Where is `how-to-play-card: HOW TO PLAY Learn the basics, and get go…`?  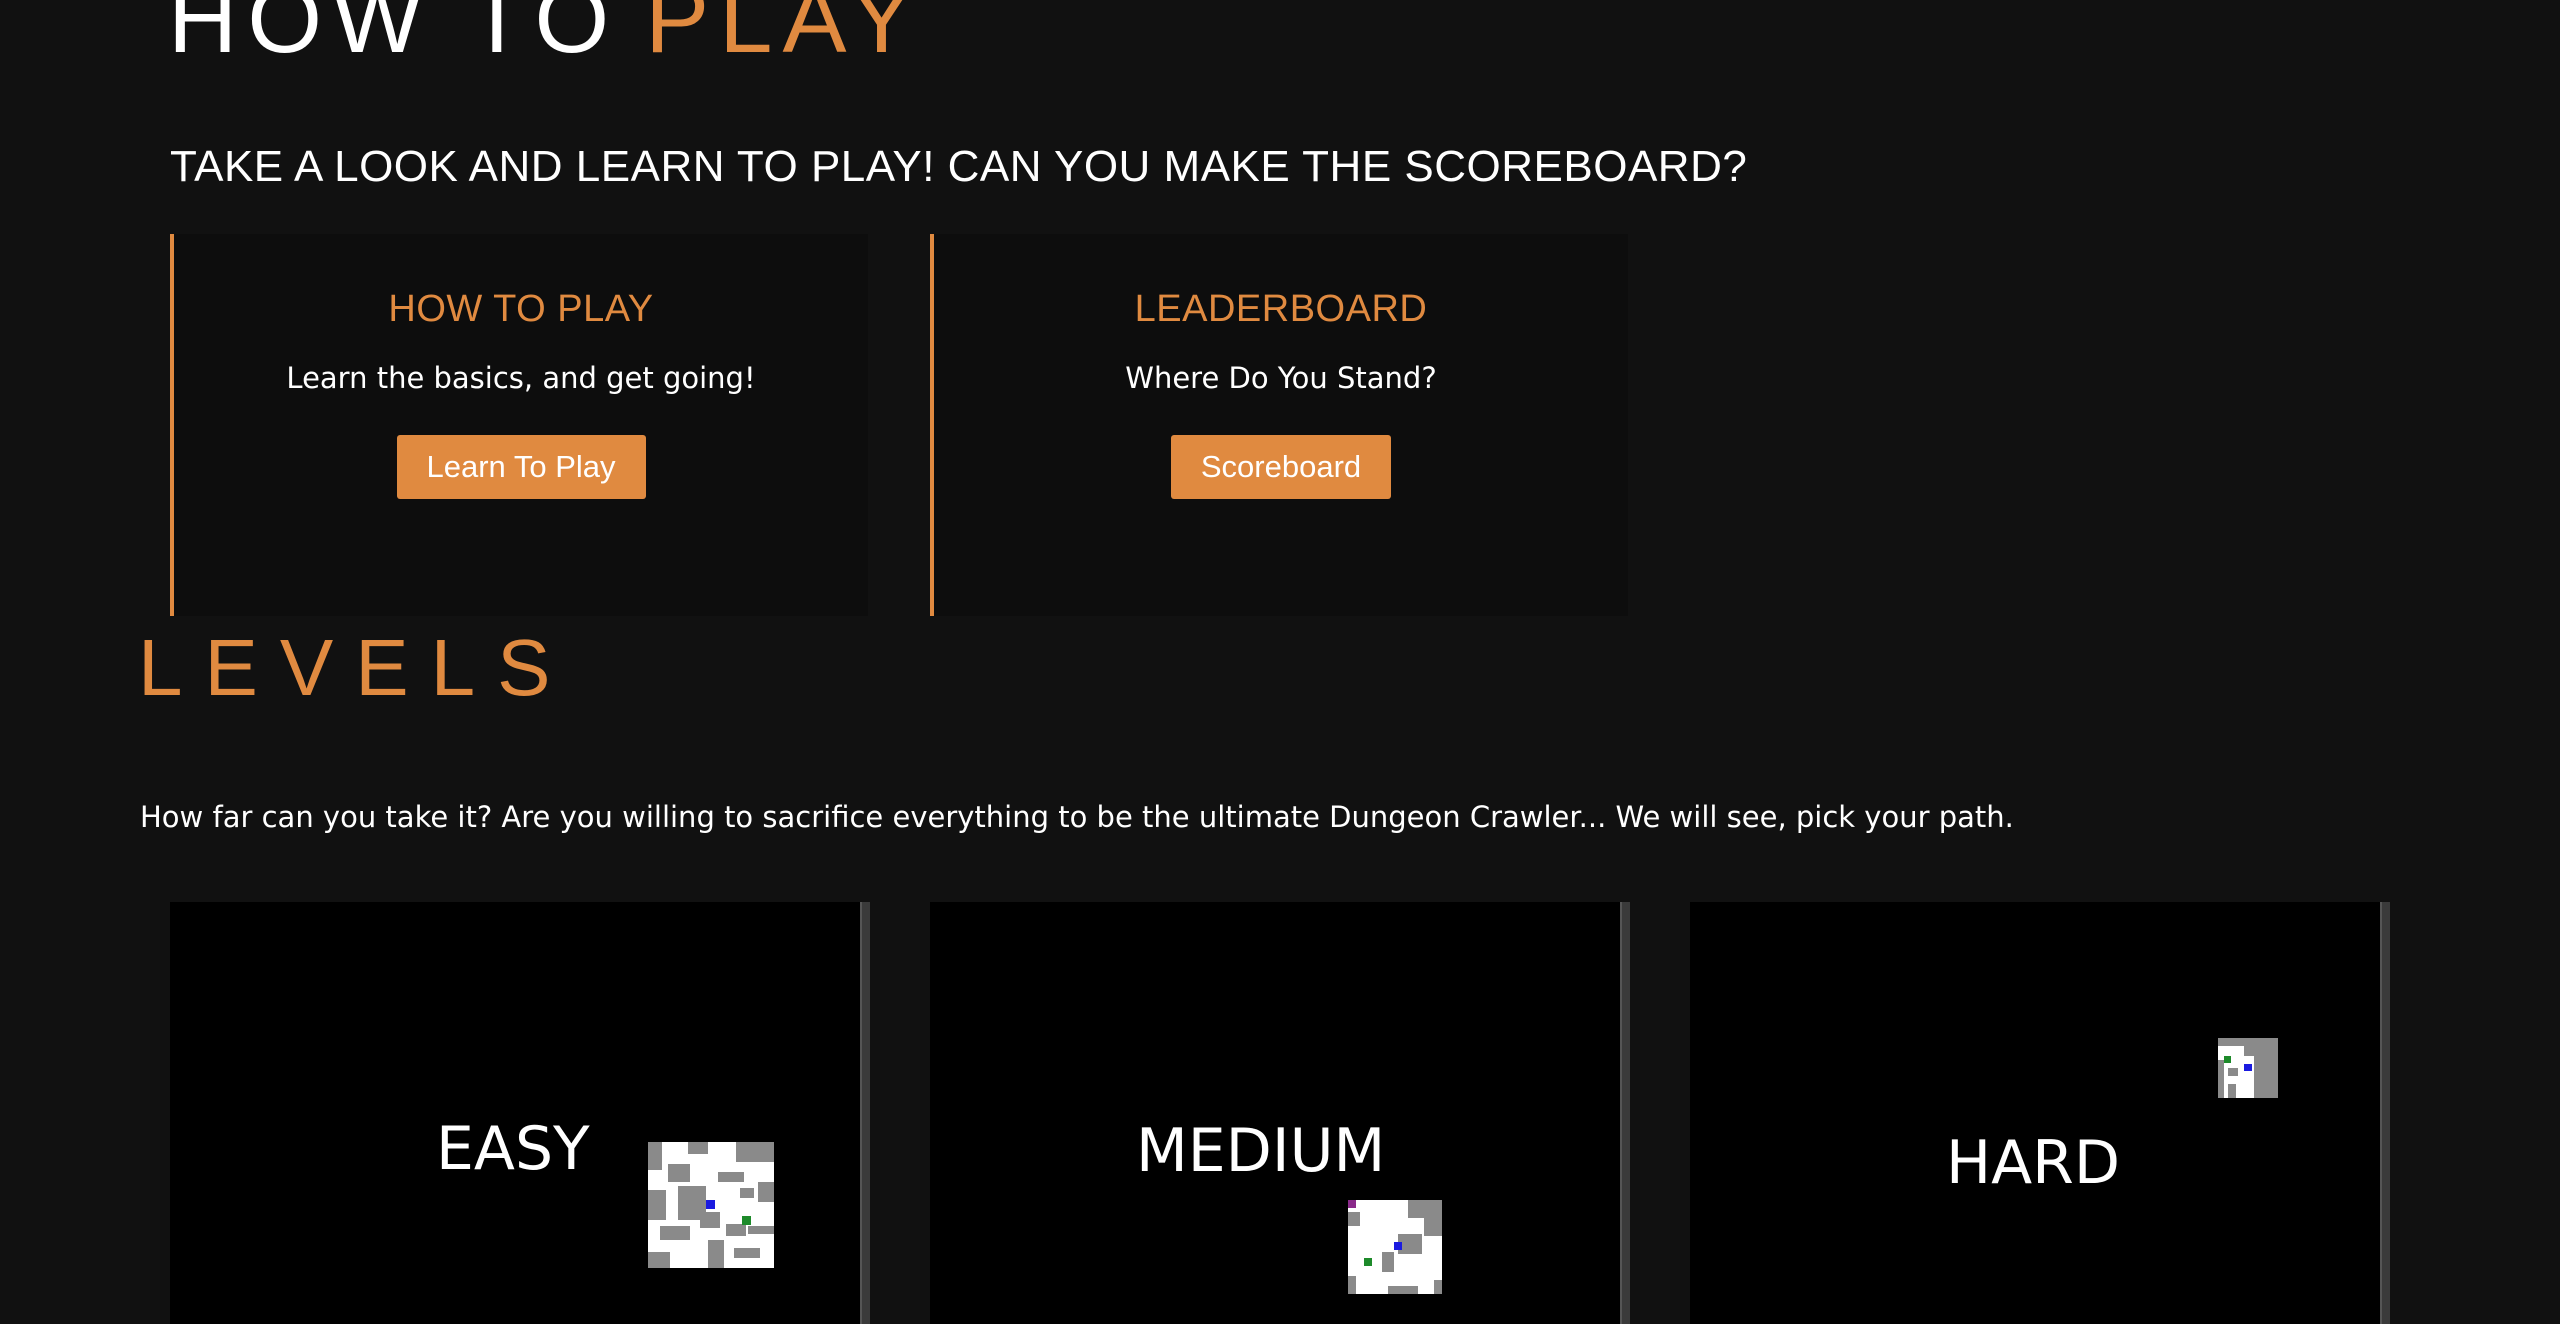
how-to-play-card: HOW TO PLAY Learn the basics, and get go… is located at coordinates (519, 425).